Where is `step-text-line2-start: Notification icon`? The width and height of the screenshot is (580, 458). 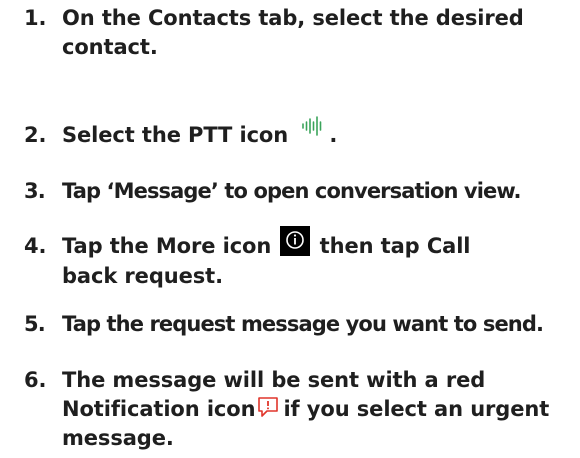 step-text-line2-start: Notification icon is located at coordinates (159, 409).